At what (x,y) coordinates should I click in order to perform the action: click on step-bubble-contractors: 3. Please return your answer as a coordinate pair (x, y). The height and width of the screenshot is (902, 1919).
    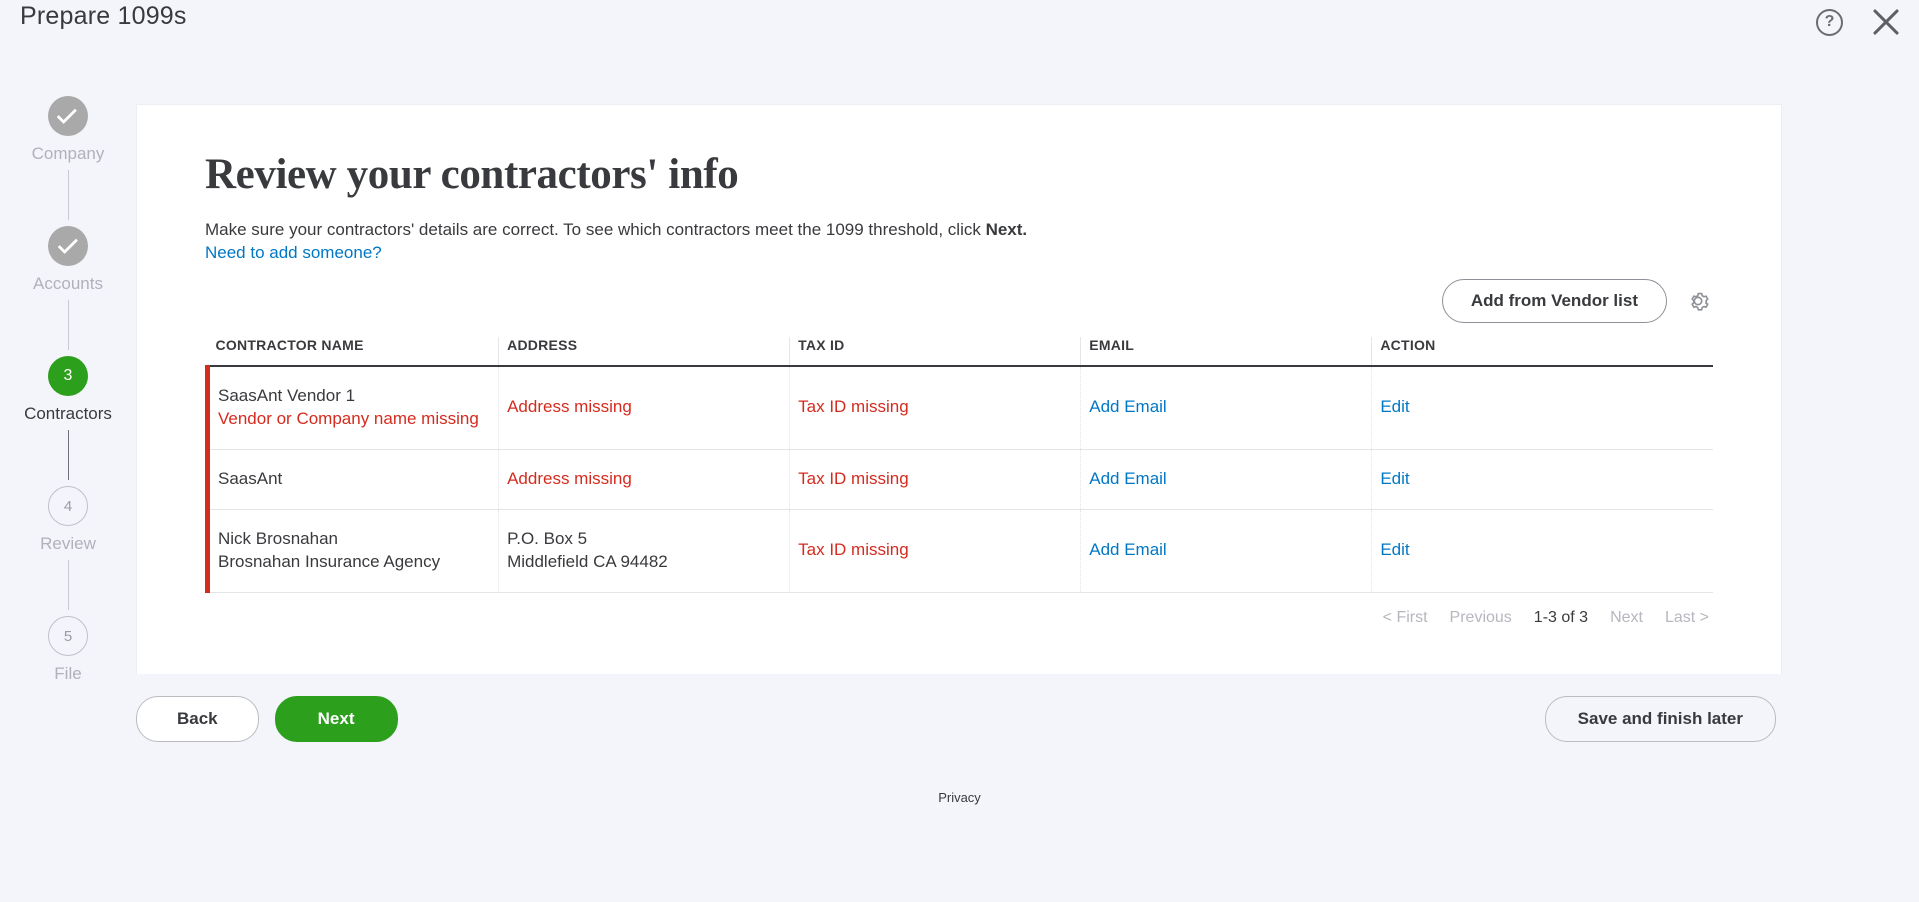
    Looking at the image, I should click on (68, 376).